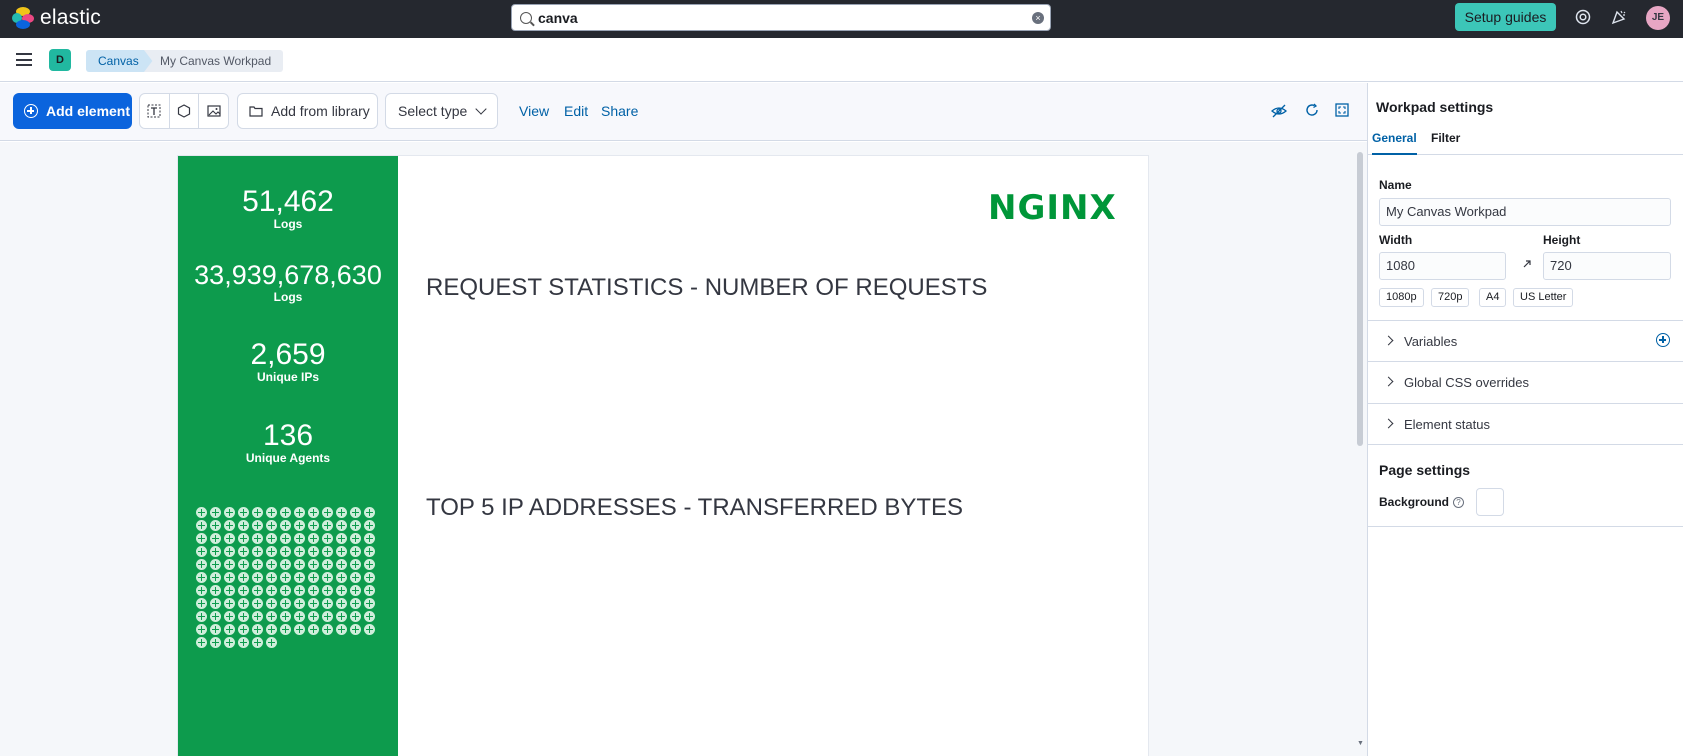  Describe the element at coordinates (1525, 381) in the screenshot. I see `global-css-accordion: Global CSS overrides` at that location.